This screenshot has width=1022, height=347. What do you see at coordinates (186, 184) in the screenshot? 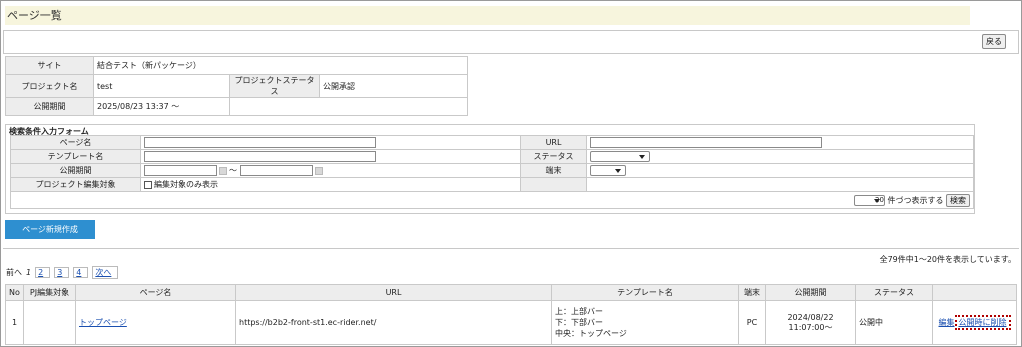
I see `edit-only-label: 編集対象のみ表示` at bounding box center [186, 184].